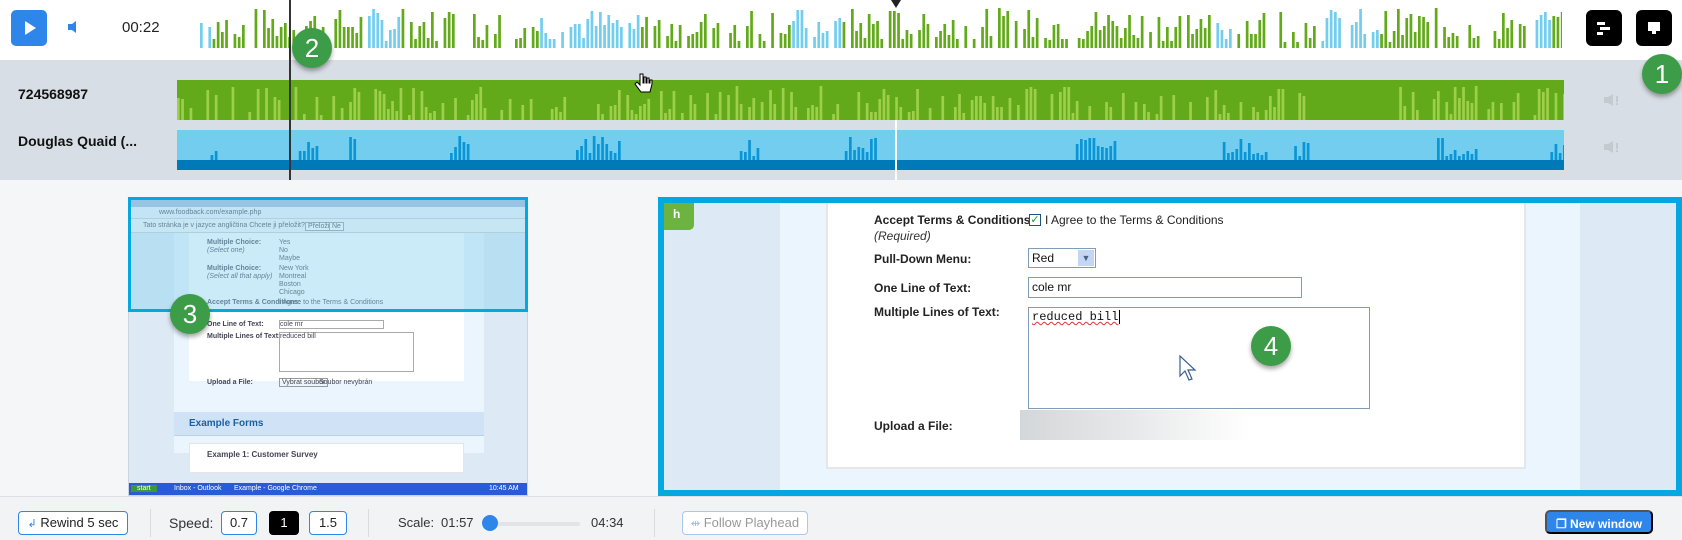 The height and width of the screenshot is (540, 1682). What do you see at coordinates (29, 28) in the screenshot?
I see `play-button` at bounding box center [29, 28].